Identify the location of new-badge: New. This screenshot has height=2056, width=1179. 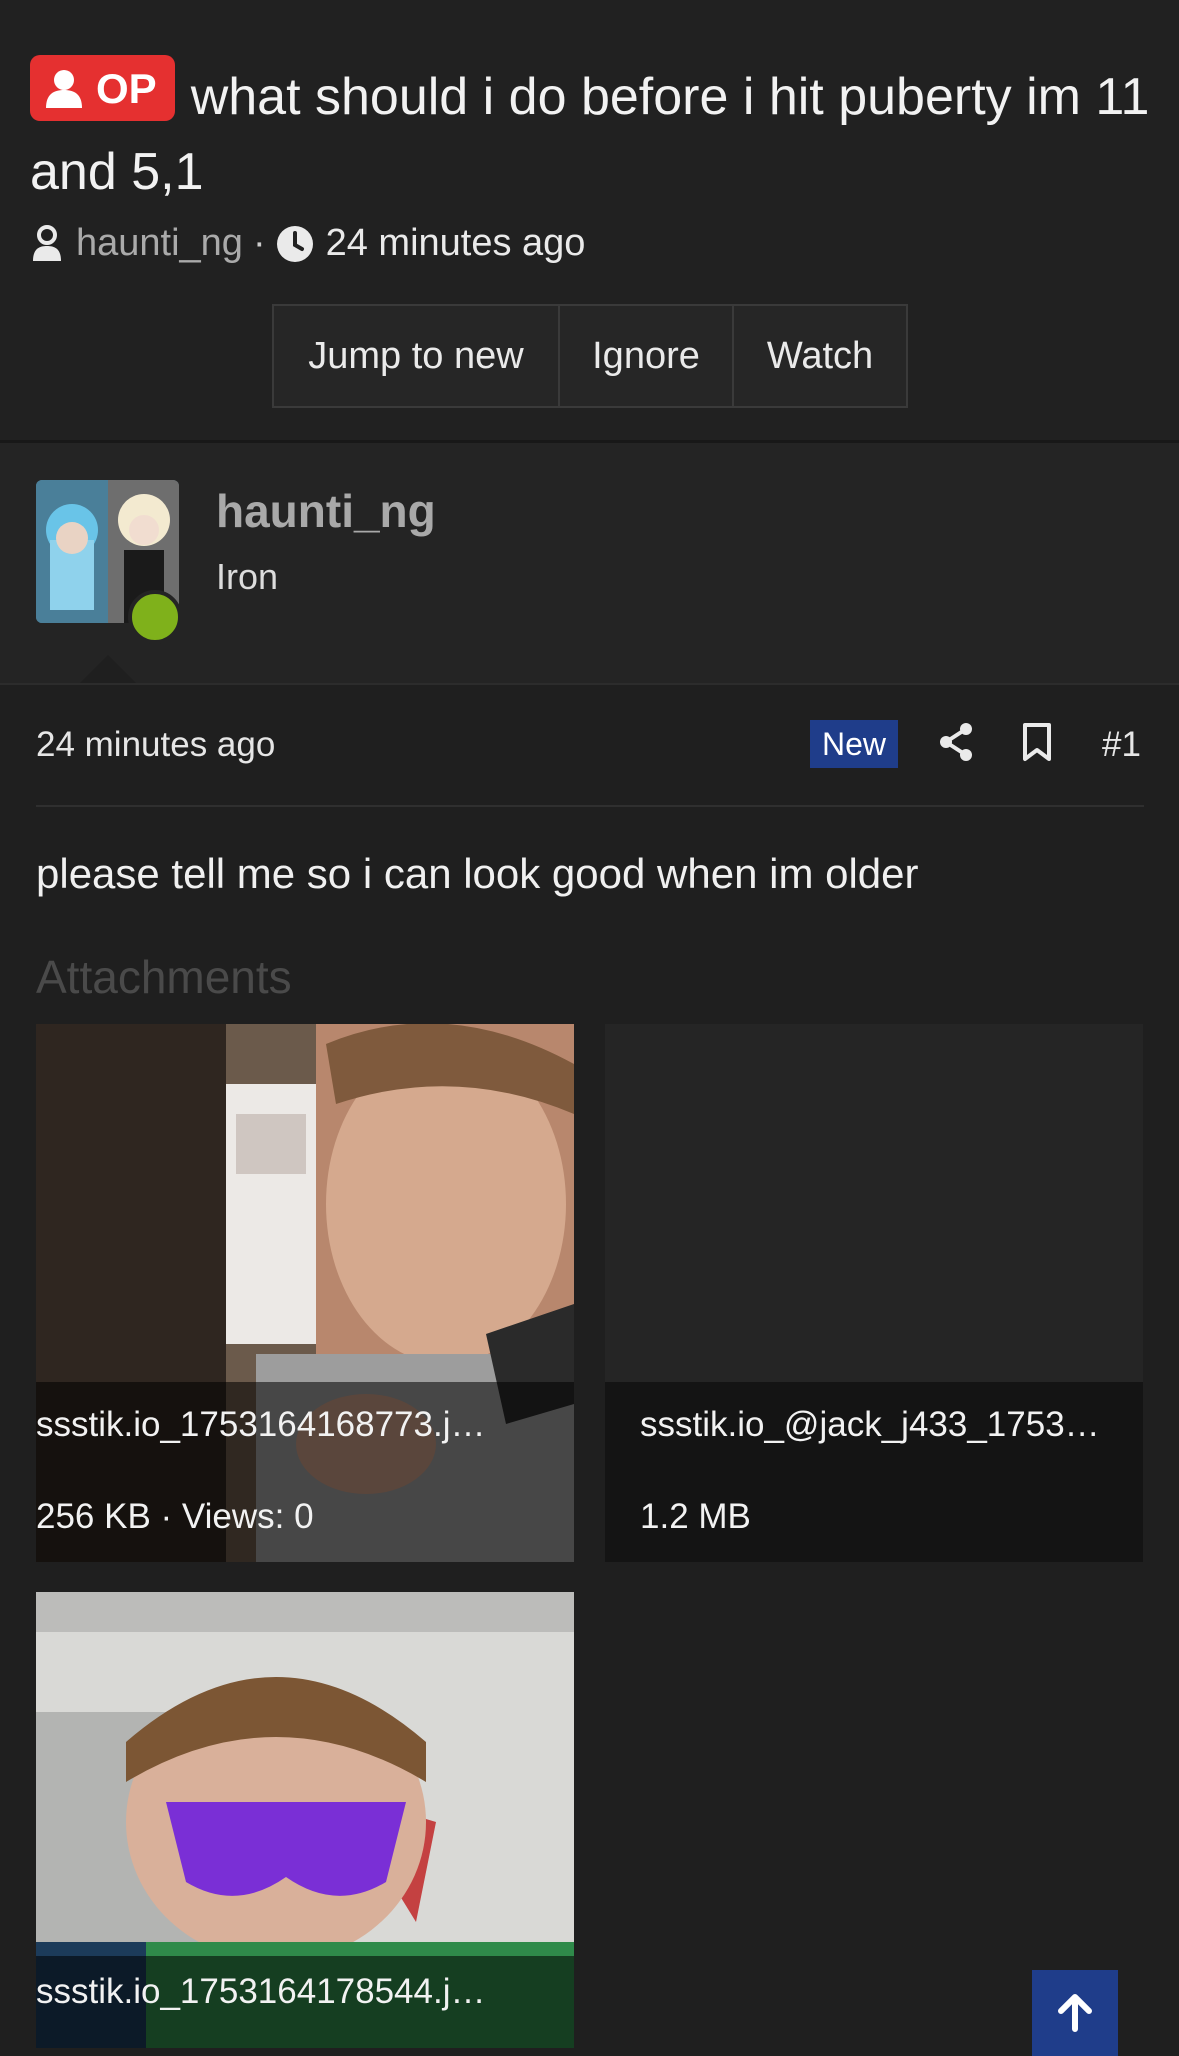
(854, 744).